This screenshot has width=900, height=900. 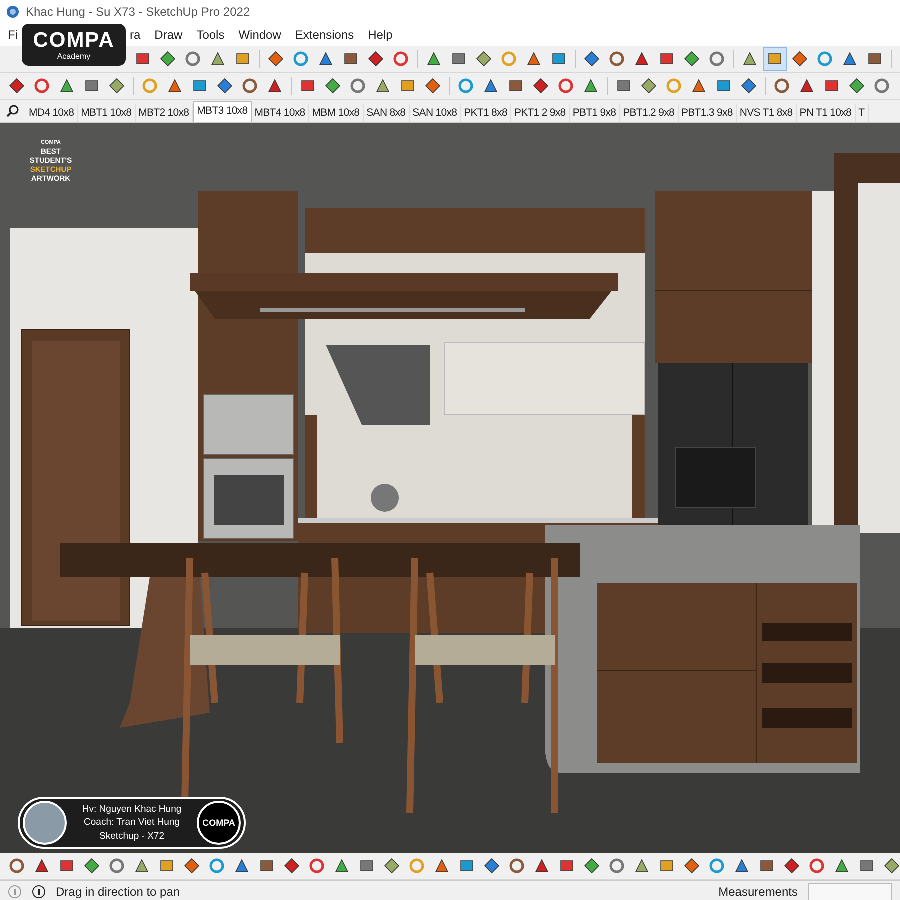 What do you see at coordinates (132, 837) in the screenshot?
I see `card-text: Sketchup - X72` at bounding box center [132, 837].